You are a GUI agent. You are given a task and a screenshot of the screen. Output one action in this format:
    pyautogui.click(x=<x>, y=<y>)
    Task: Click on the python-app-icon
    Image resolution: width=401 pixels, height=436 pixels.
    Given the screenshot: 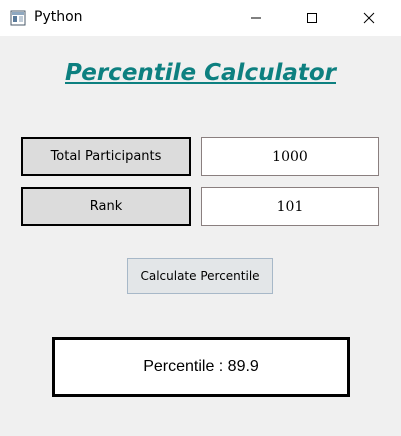 What is the action you would take?
    pyautogui.click(x=18, y=18)
    